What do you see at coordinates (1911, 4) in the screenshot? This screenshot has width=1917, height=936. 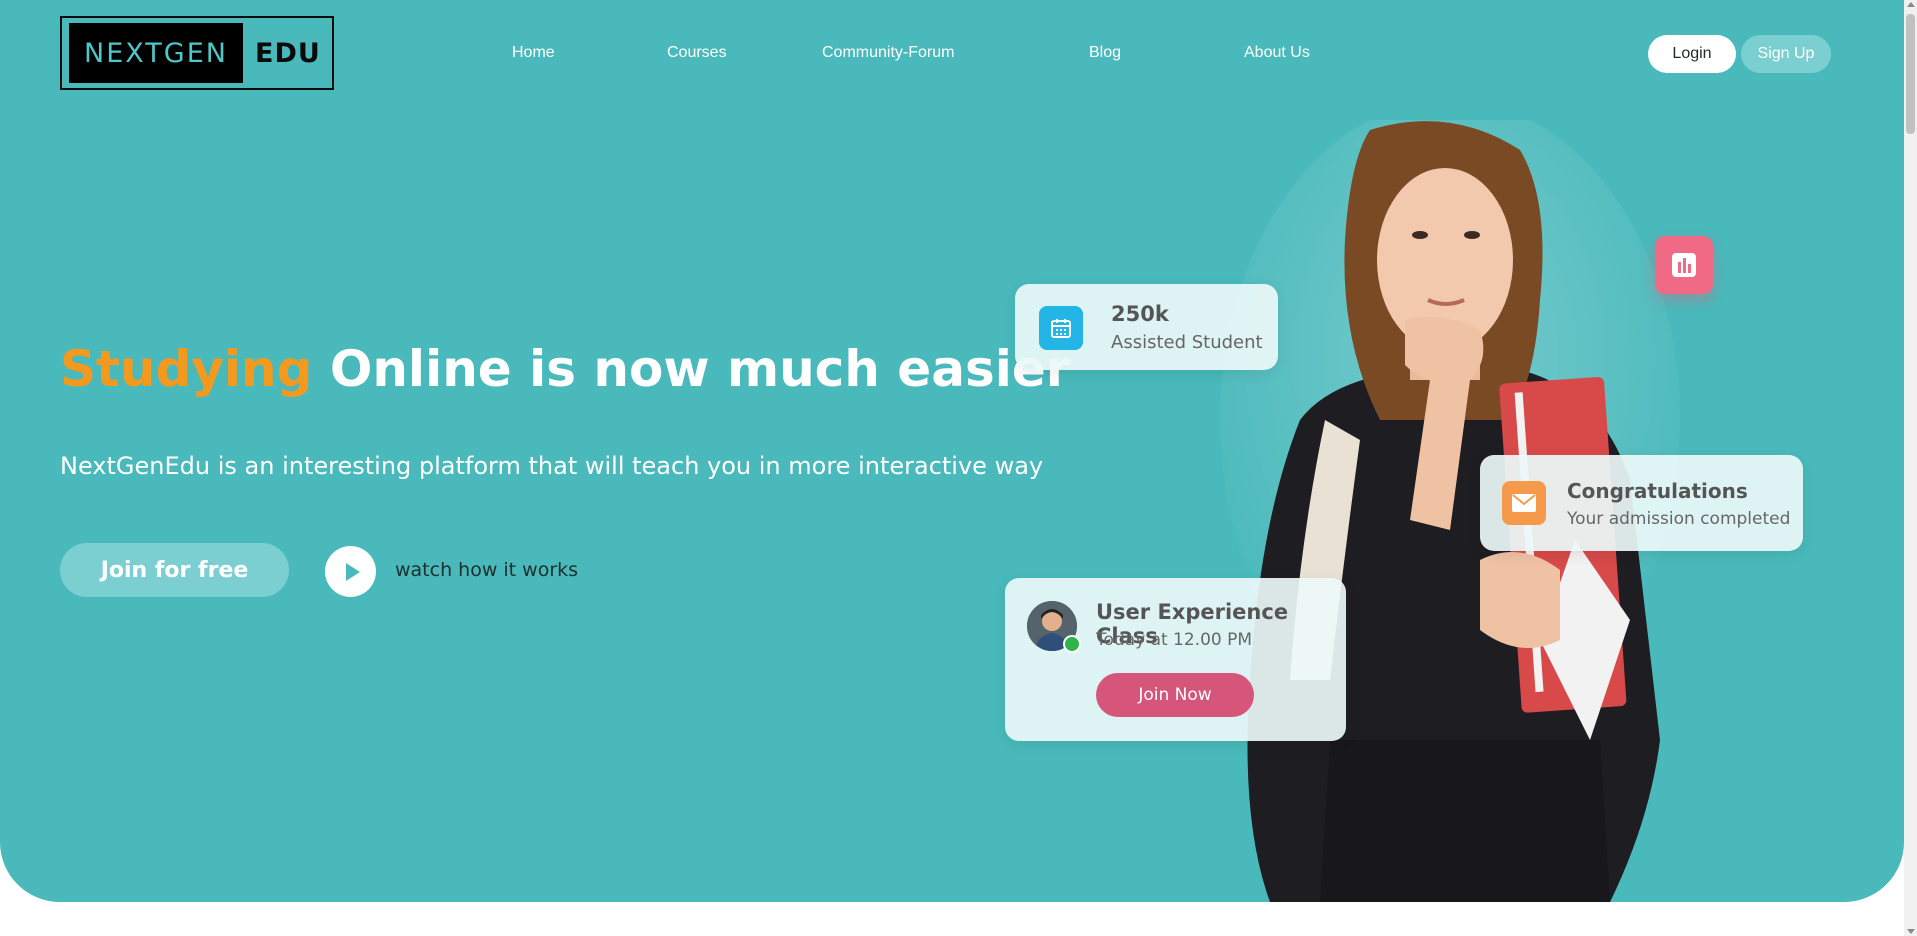 I see `scroll-up-icon` at bounding box center [1911, 4].